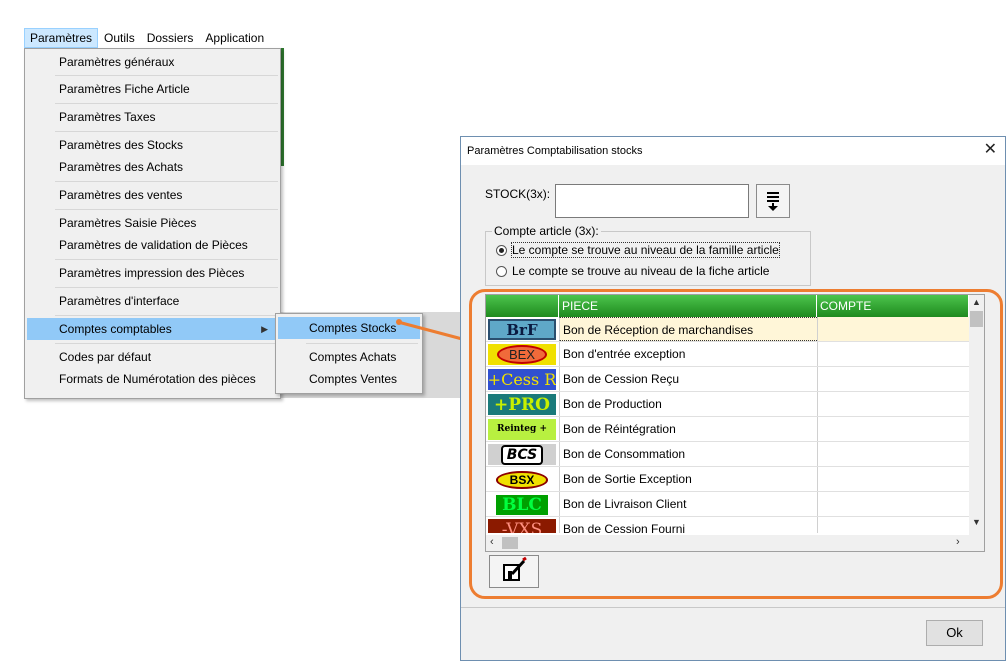  I want to click on piece-cell: Bon de Sortie Exception, so click(688, 479).